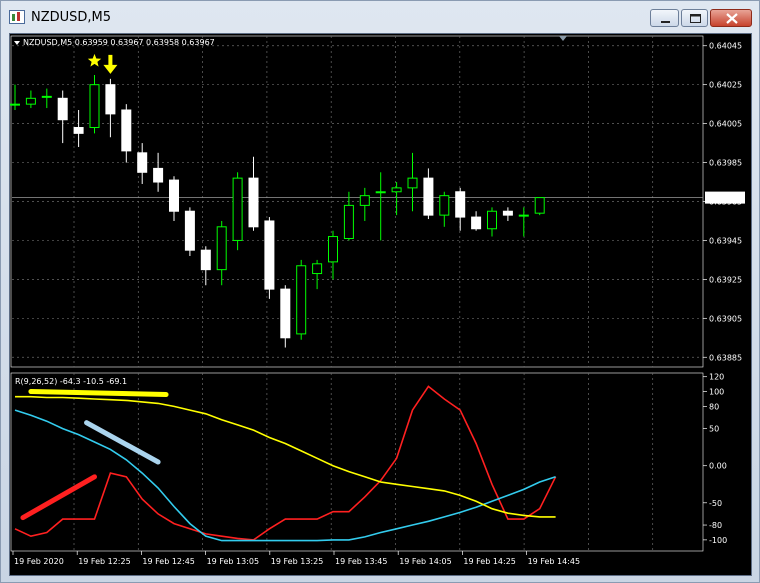 The image size is (760, 583). Describe the element at coordinates (714, 429) in the screenshot. I see `indicator-axis-label: 50` at that location.